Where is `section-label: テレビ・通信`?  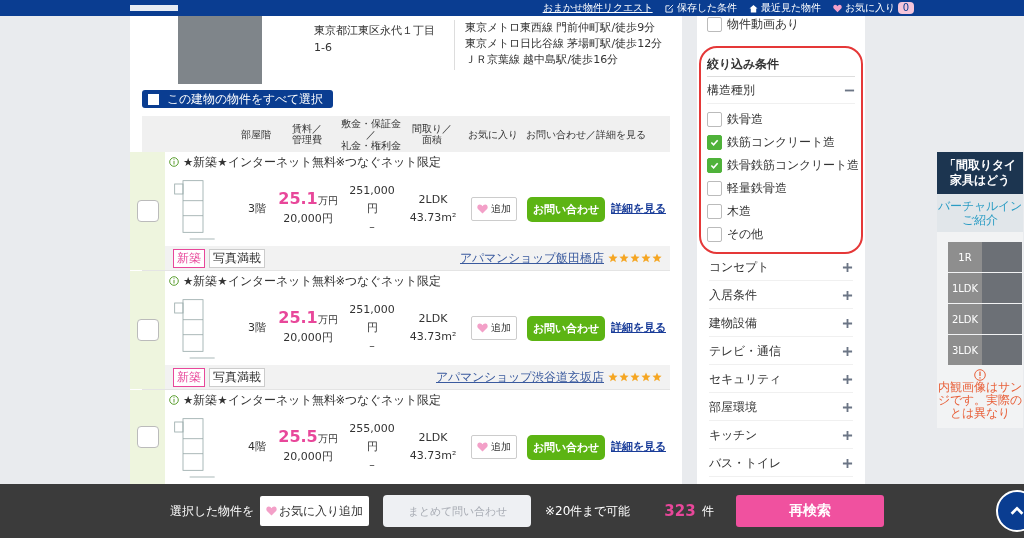
section-label: テレビ・通信 is located at coordinates (745, 351).